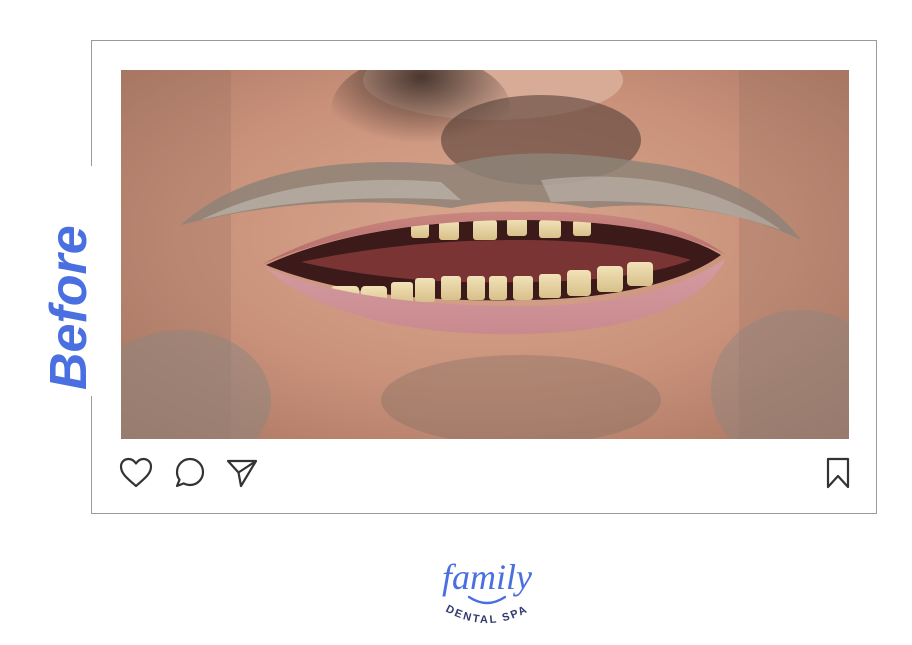  Describe the element at coordinates (190, 473) in the screenshot. I see `comment-bubble-icon` at that location.